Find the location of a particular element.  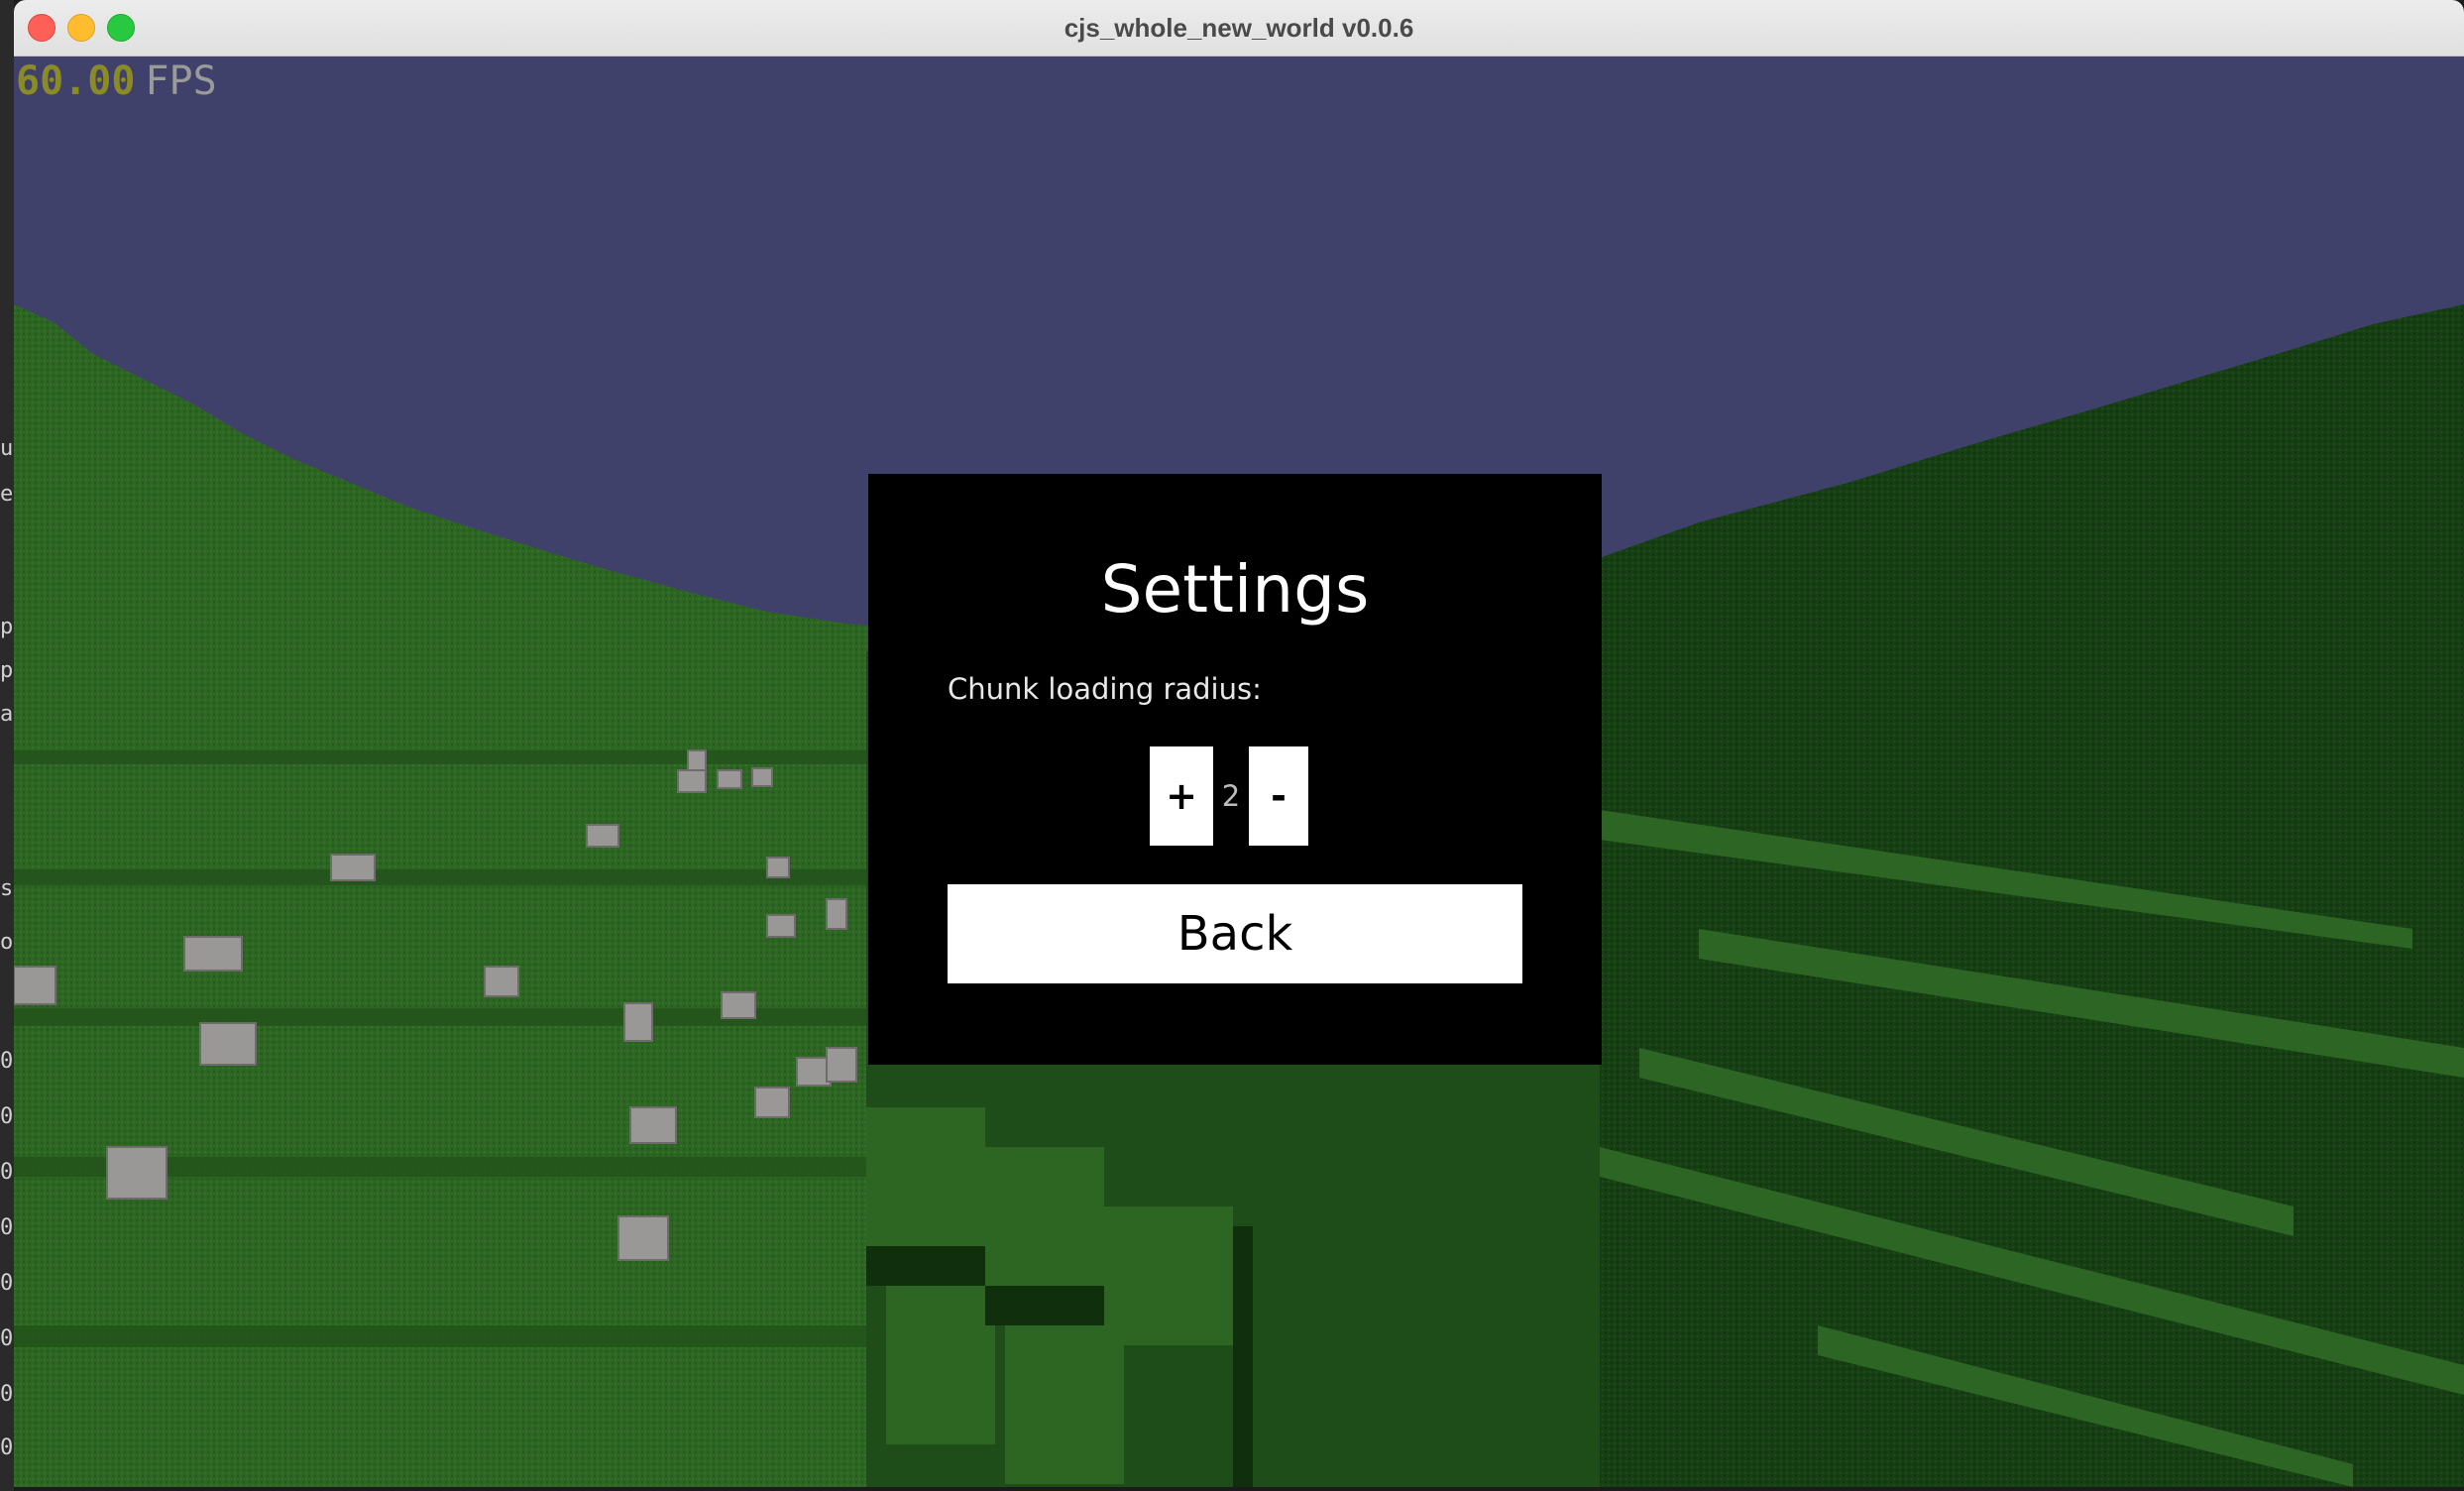

increase-radius-button: + is located at coordinates (1181, 796).